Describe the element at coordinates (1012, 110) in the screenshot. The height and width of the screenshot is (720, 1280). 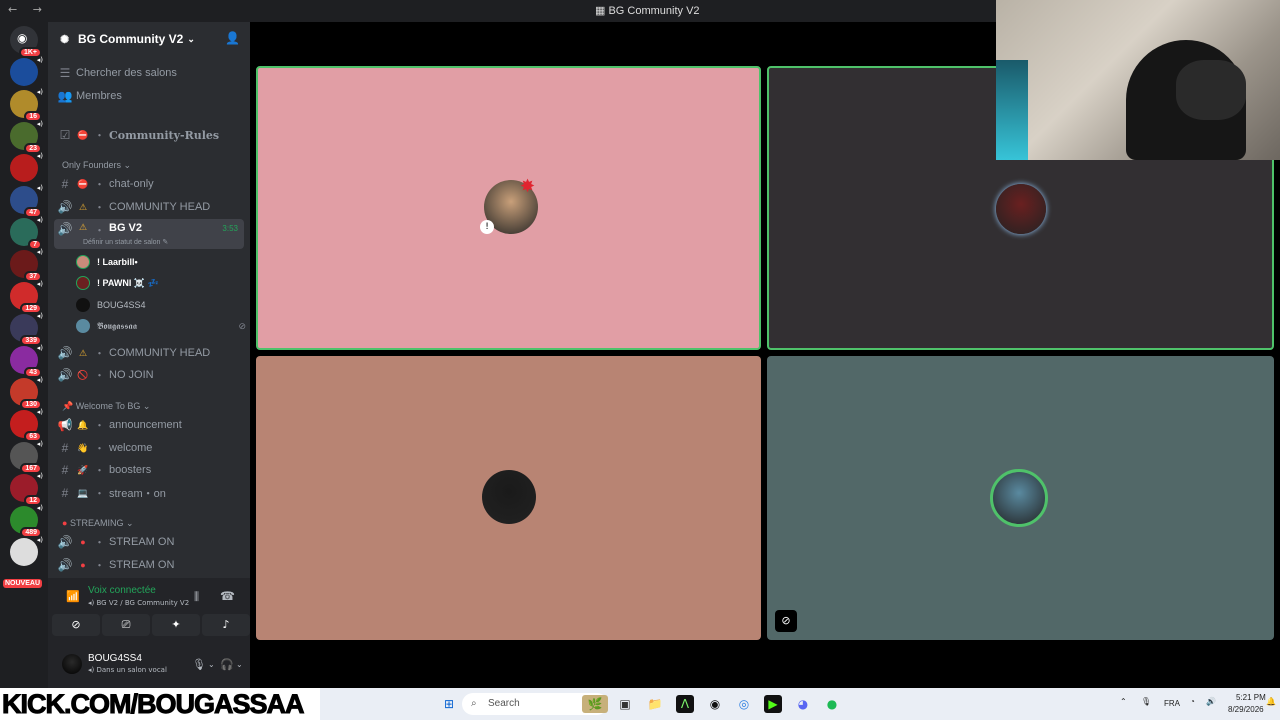
I see `monitor-glow` at that location.